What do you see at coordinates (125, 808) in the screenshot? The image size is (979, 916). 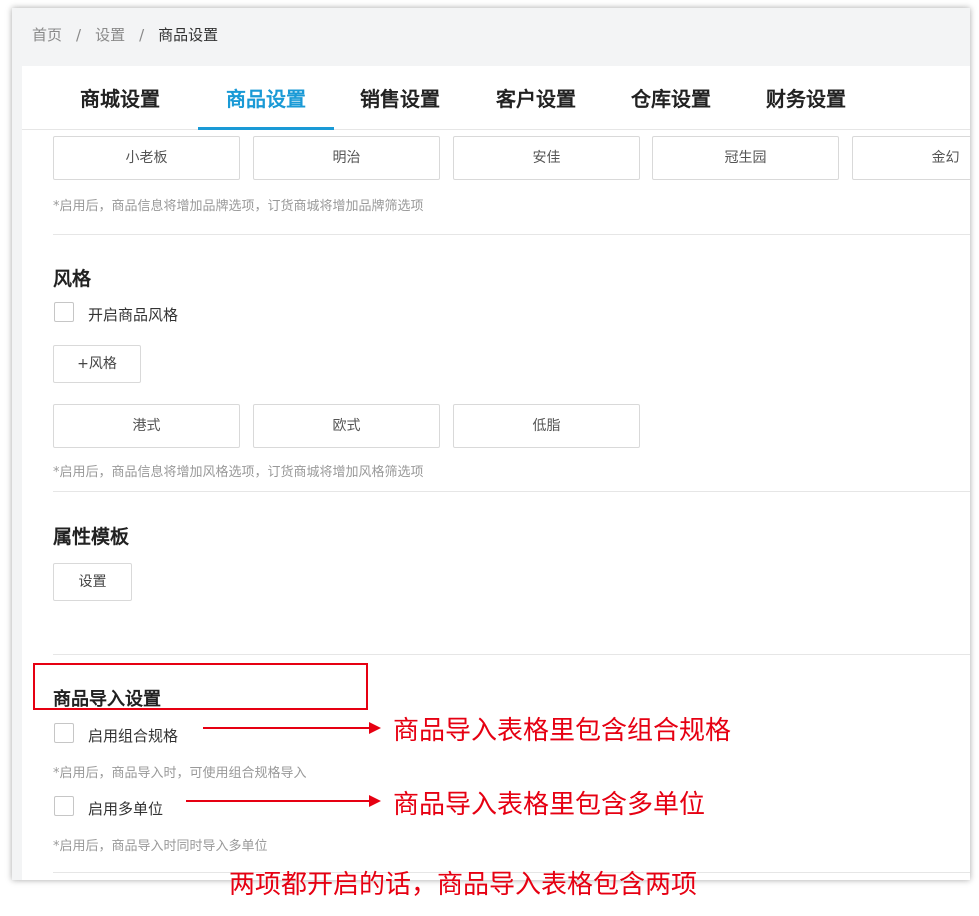 I see `multi-unit-label: 启用多单位` at bounding box center [125, 808].